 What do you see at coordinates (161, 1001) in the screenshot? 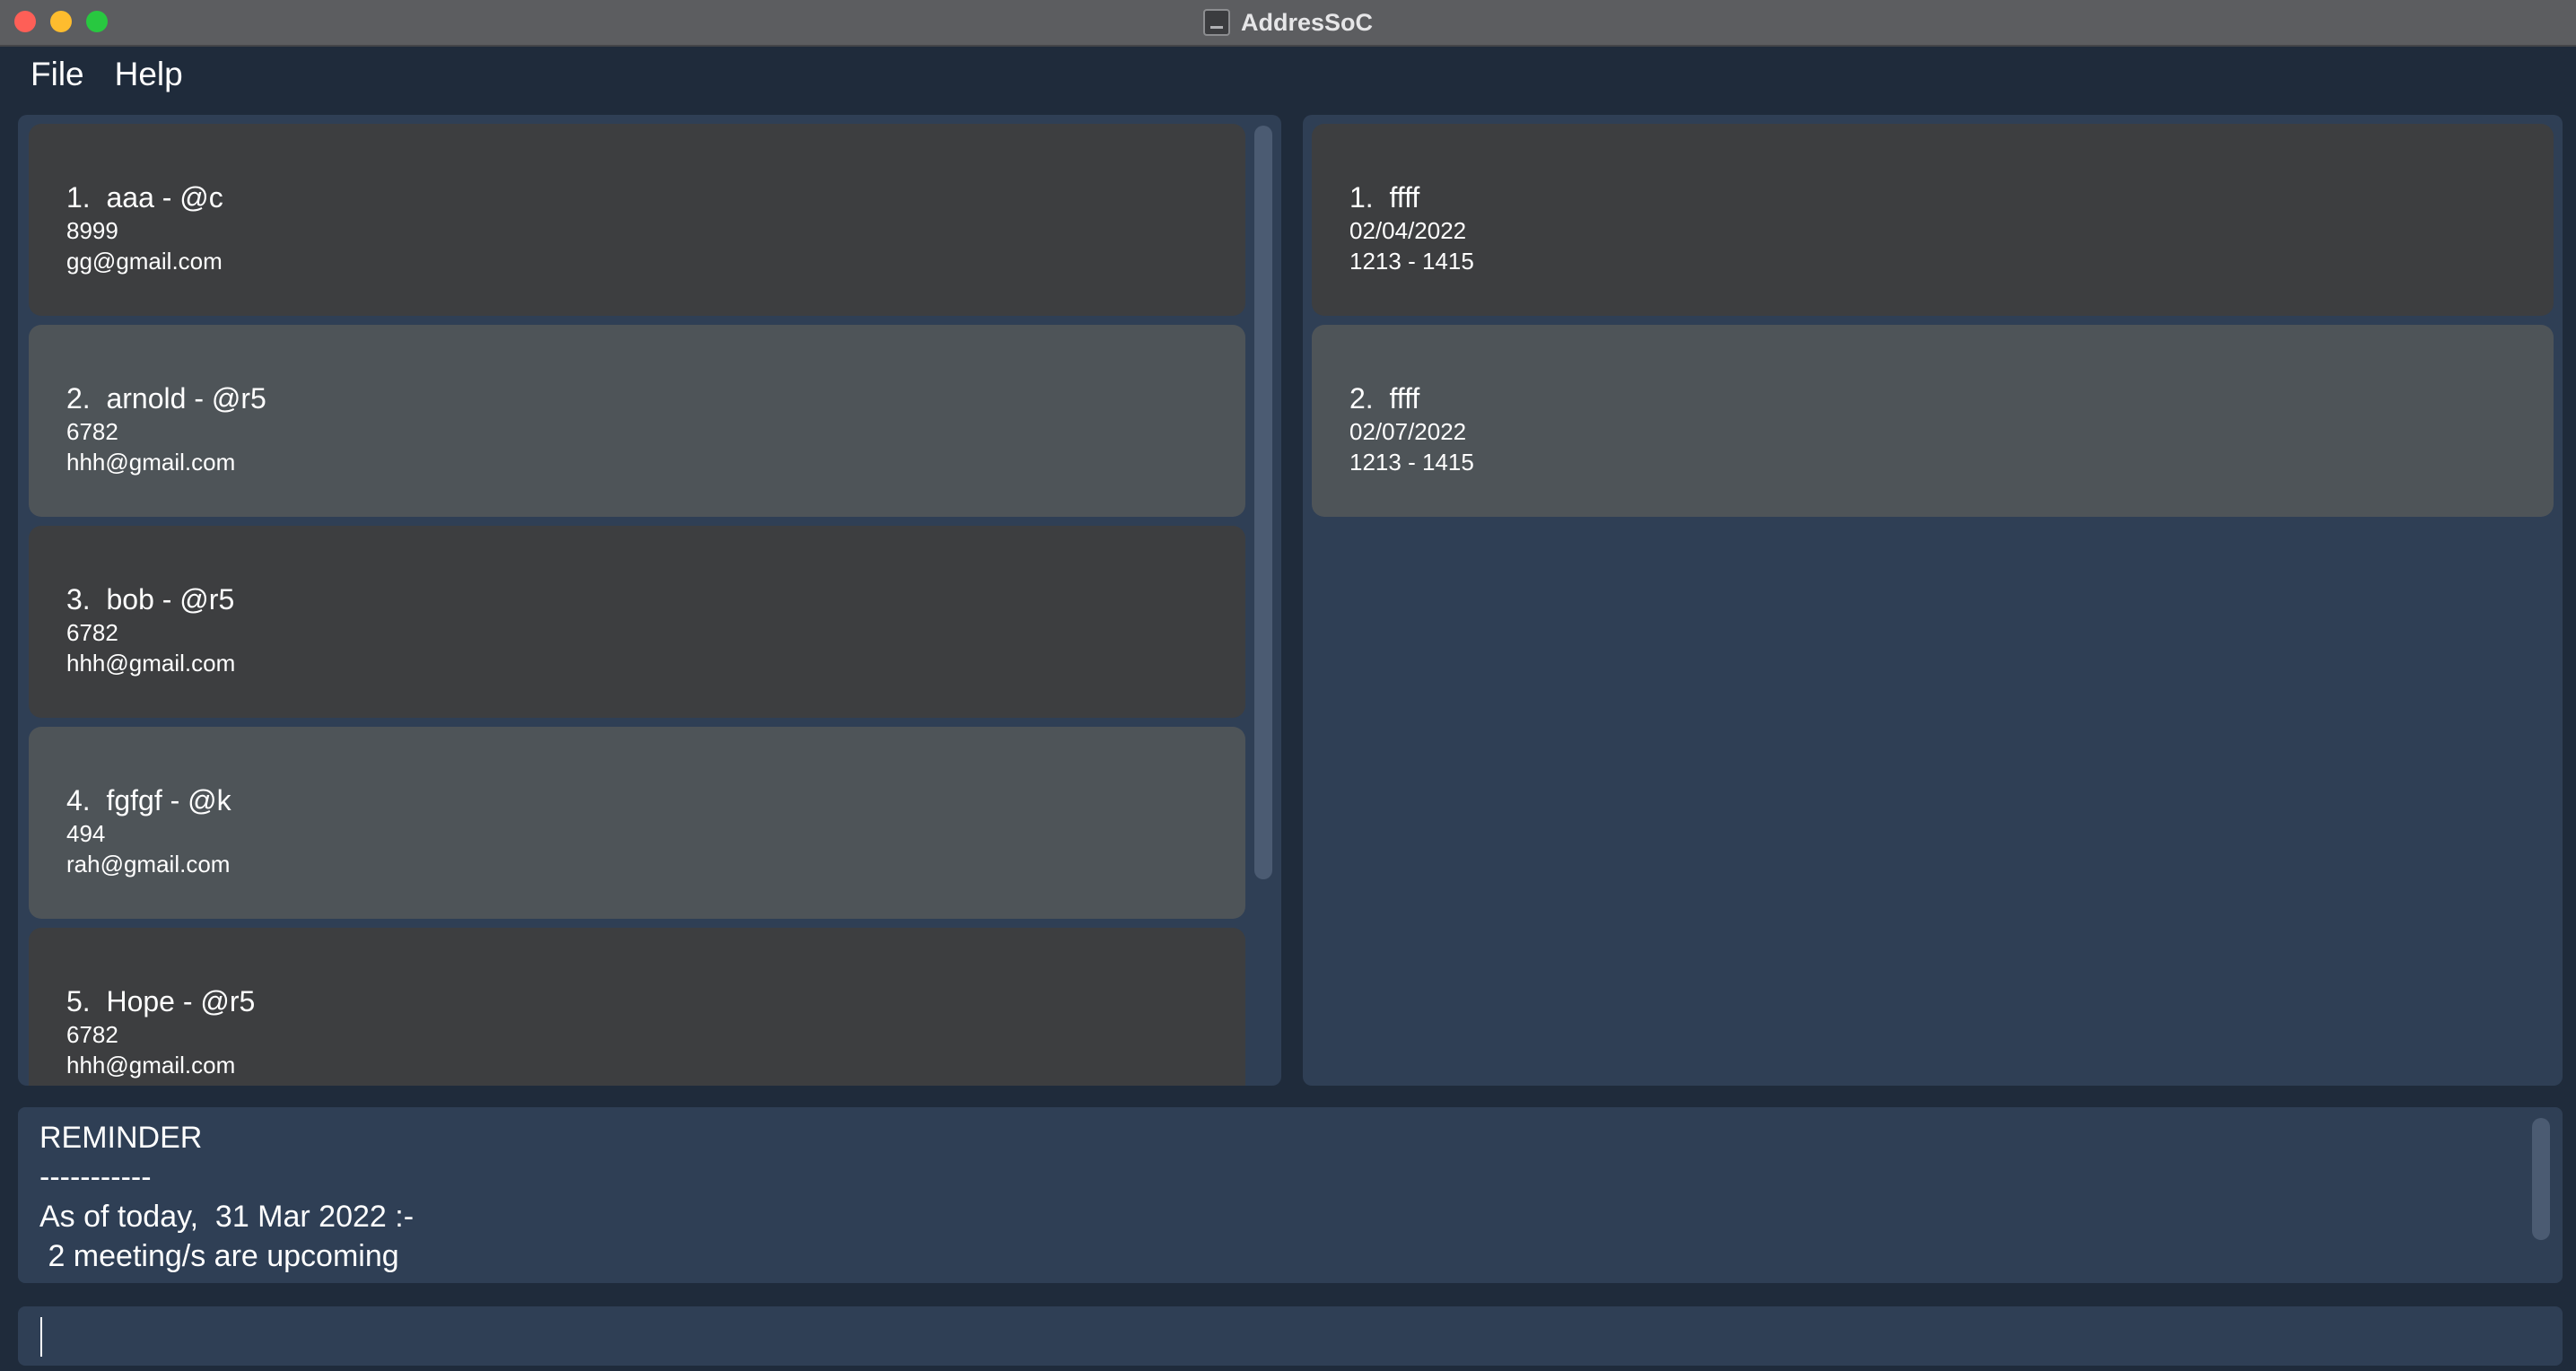
I see `person-name: 5. Hope - @r5` at bounding box center [161, 1001].